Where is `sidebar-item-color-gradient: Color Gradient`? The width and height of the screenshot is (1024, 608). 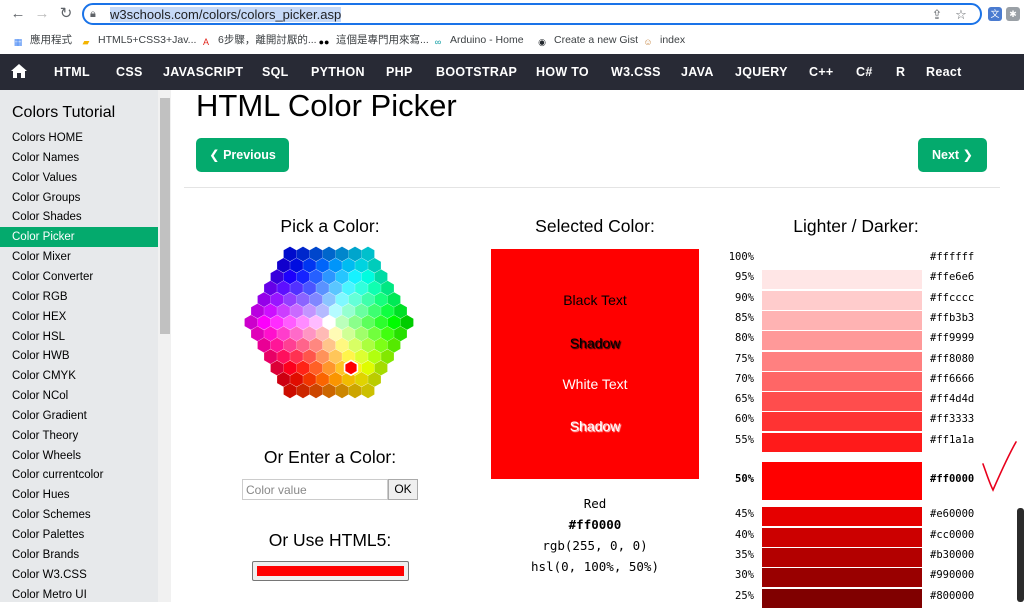
sidebar-item-color-gradient: Color Gradient is located at coordinates (79, 416).